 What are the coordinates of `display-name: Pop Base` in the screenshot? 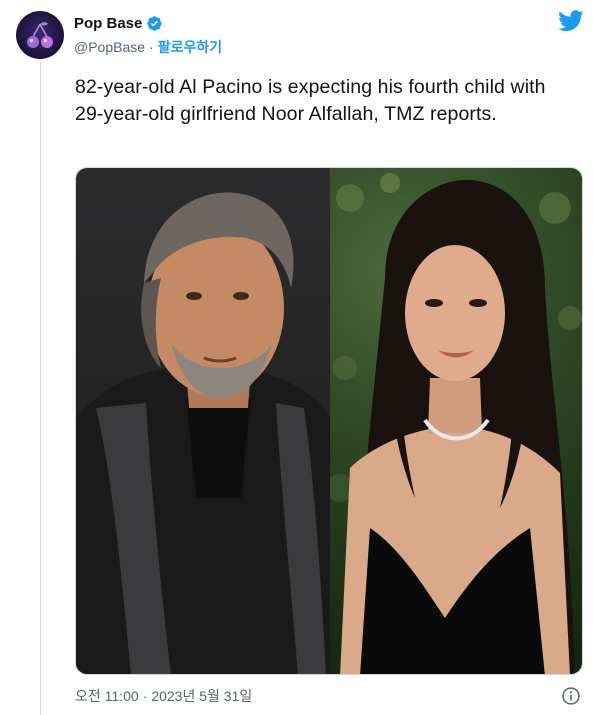 It's located at (108, 23).